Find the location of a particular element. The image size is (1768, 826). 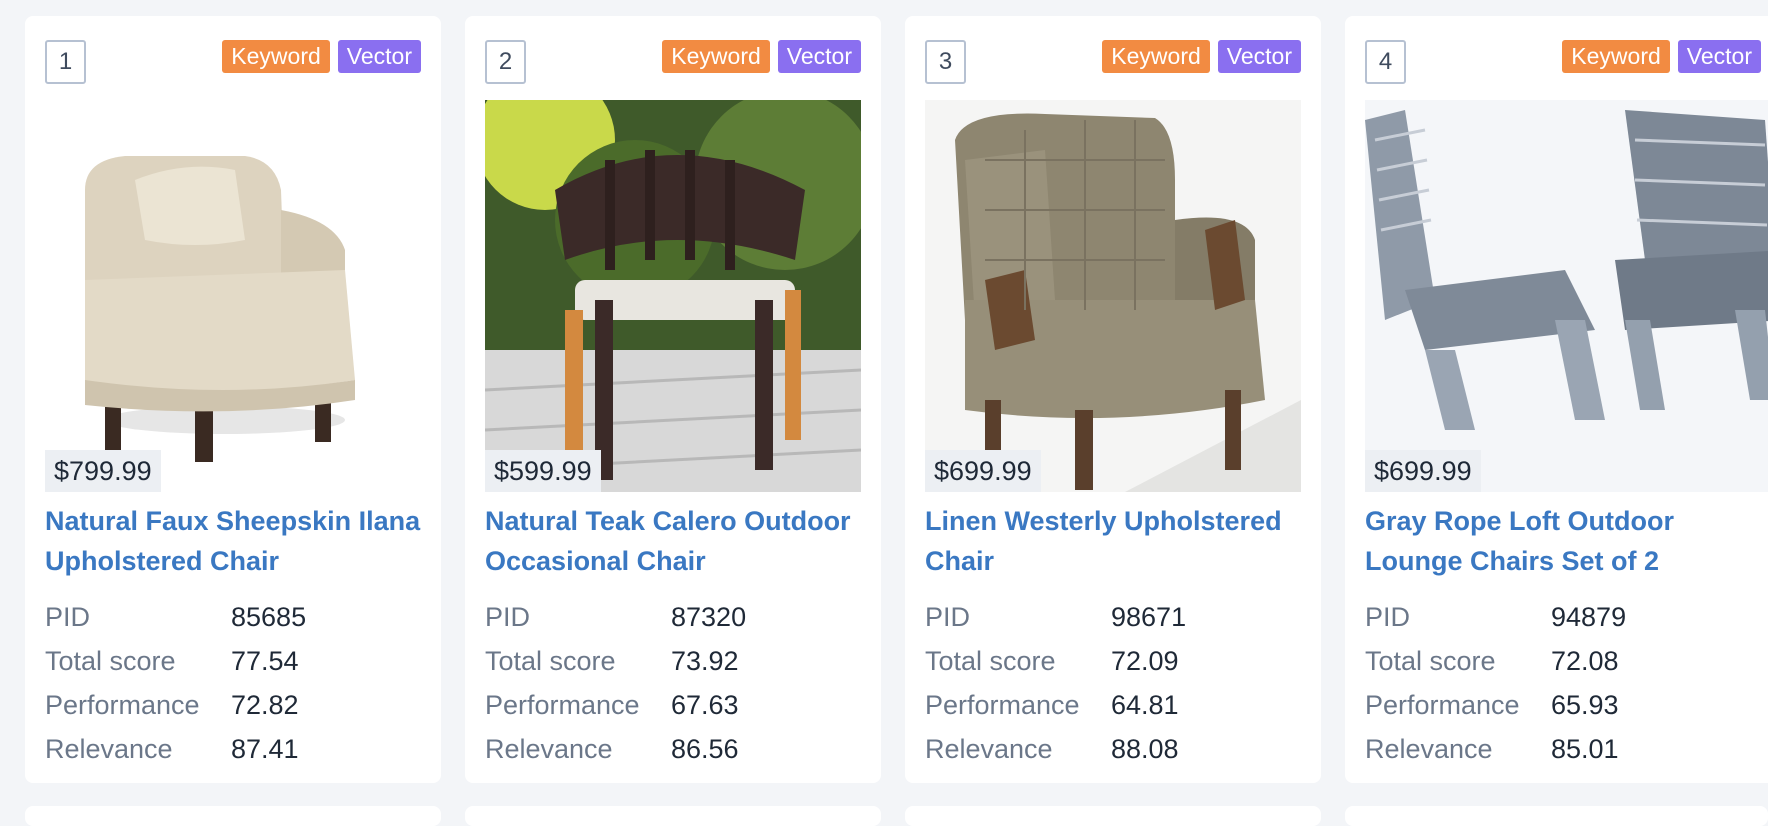

rope-lounge-chairs-image: $699.99 is located at coordinates (1566, 296).